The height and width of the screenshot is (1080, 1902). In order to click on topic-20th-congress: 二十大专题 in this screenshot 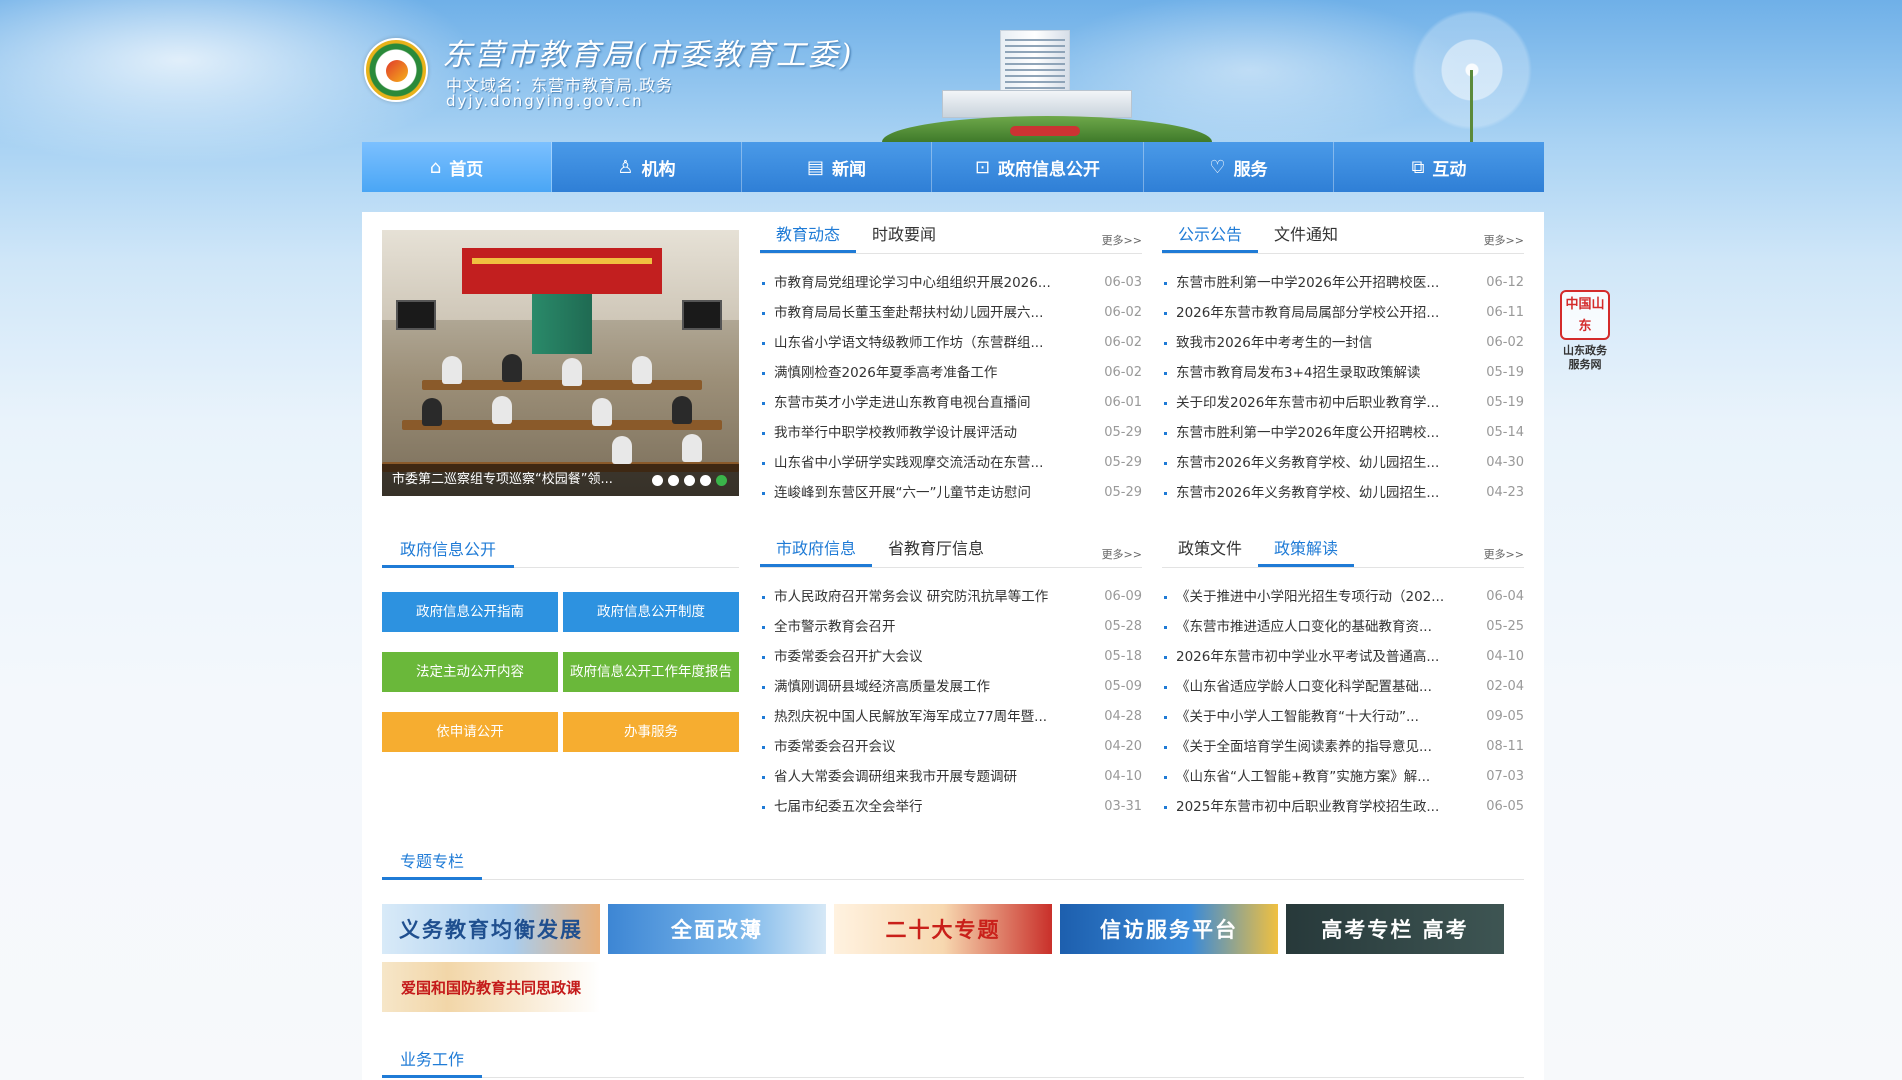, I will do `click(943, 929)`.